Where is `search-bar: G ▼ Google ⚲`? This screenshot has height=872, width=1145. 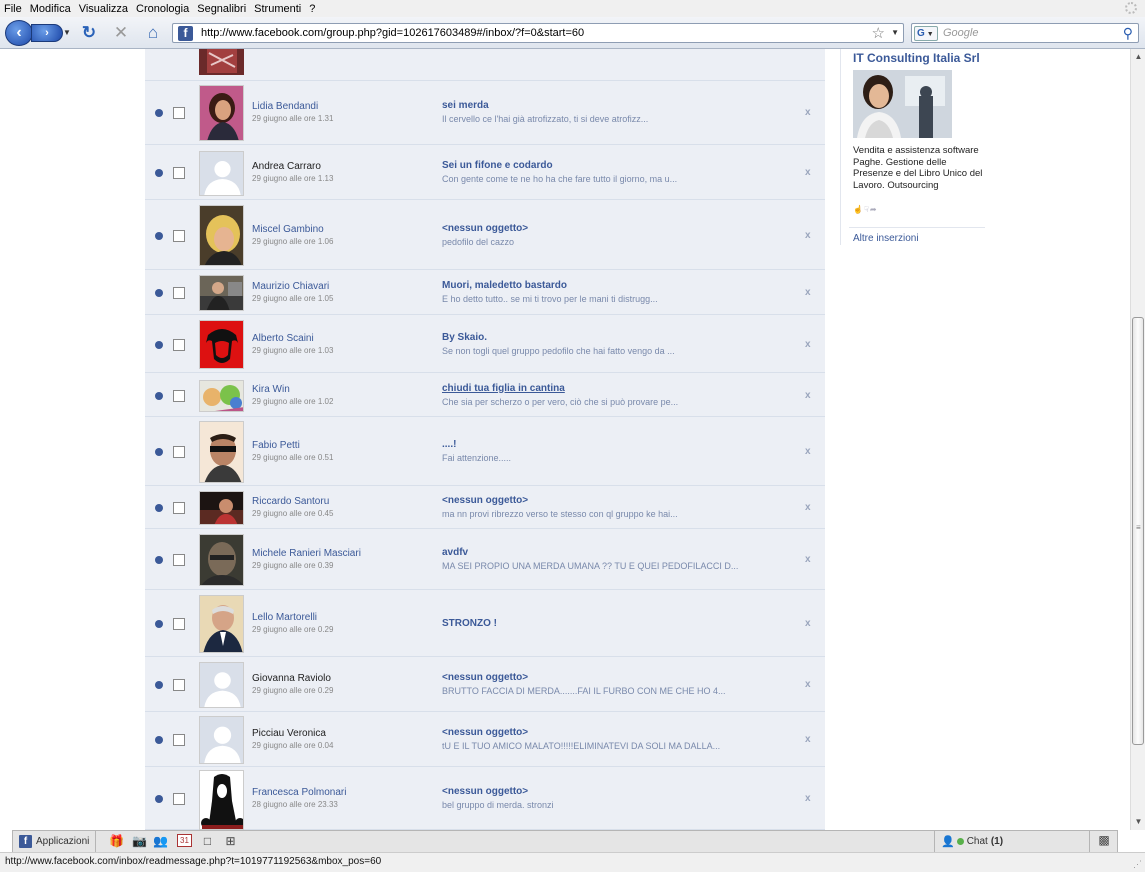 search-bar: G ▼ Google ⚲ is located at coordinates (1025, 33).